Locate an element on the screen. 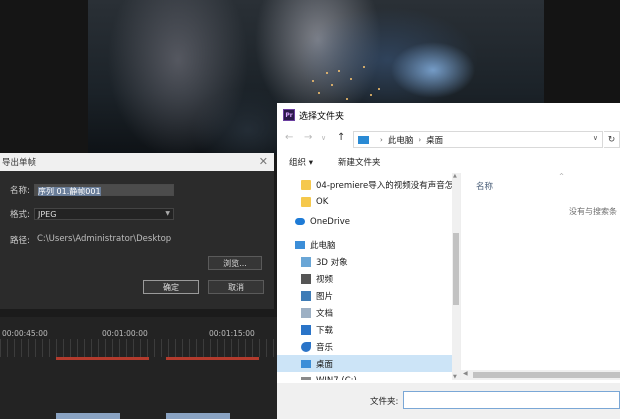  name-field: 序列 01.静帧001 is located at coordinates (104, 190).